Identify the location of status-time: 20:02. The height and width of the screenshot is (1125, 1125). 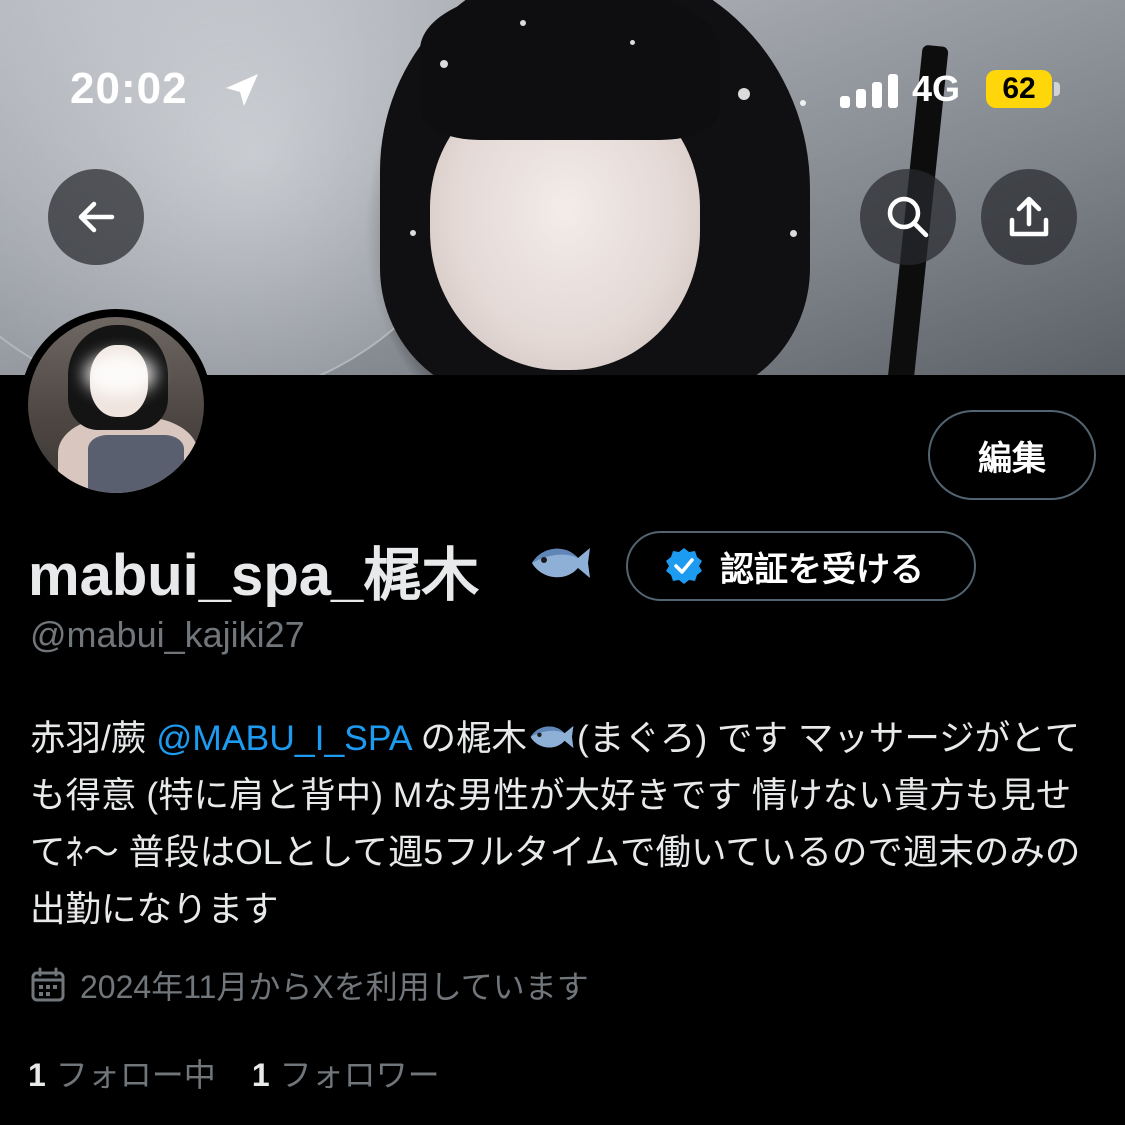
(129, 88).